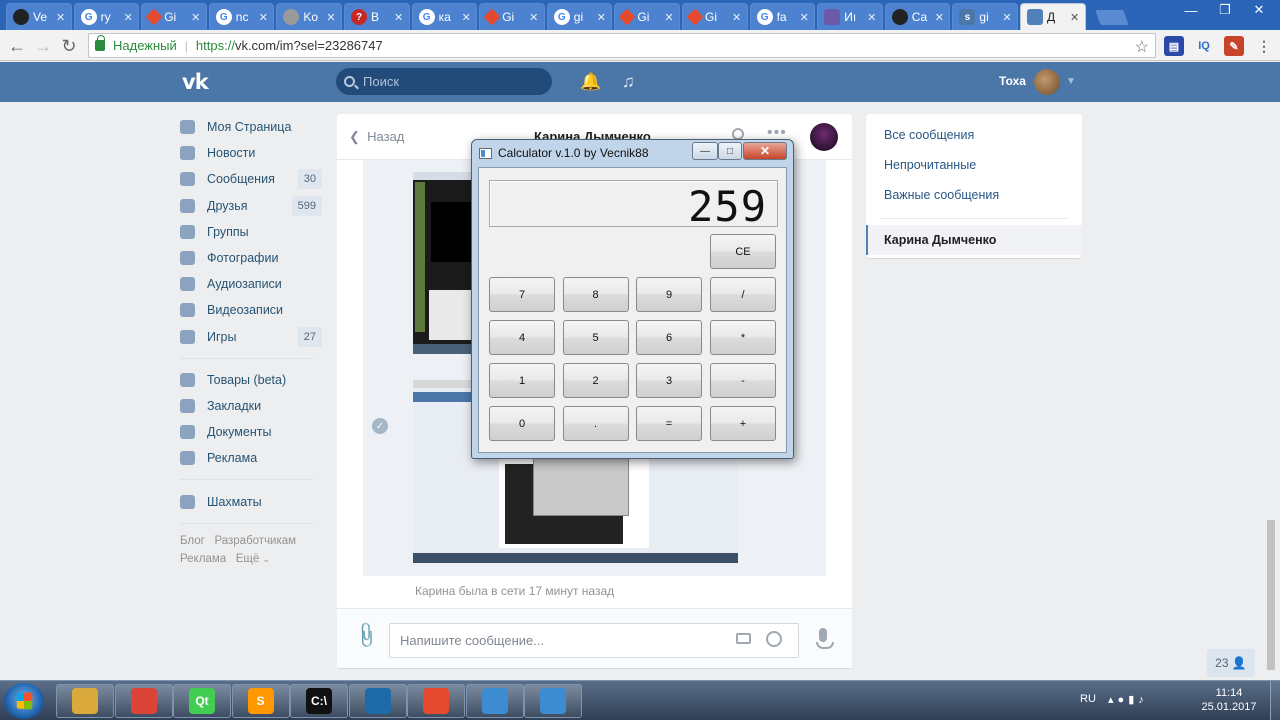  What do you see at coordinates (974, 240) in the screenshot?
I see `active-conversation: Карина Дымченко` at bounding box center [974, 240].